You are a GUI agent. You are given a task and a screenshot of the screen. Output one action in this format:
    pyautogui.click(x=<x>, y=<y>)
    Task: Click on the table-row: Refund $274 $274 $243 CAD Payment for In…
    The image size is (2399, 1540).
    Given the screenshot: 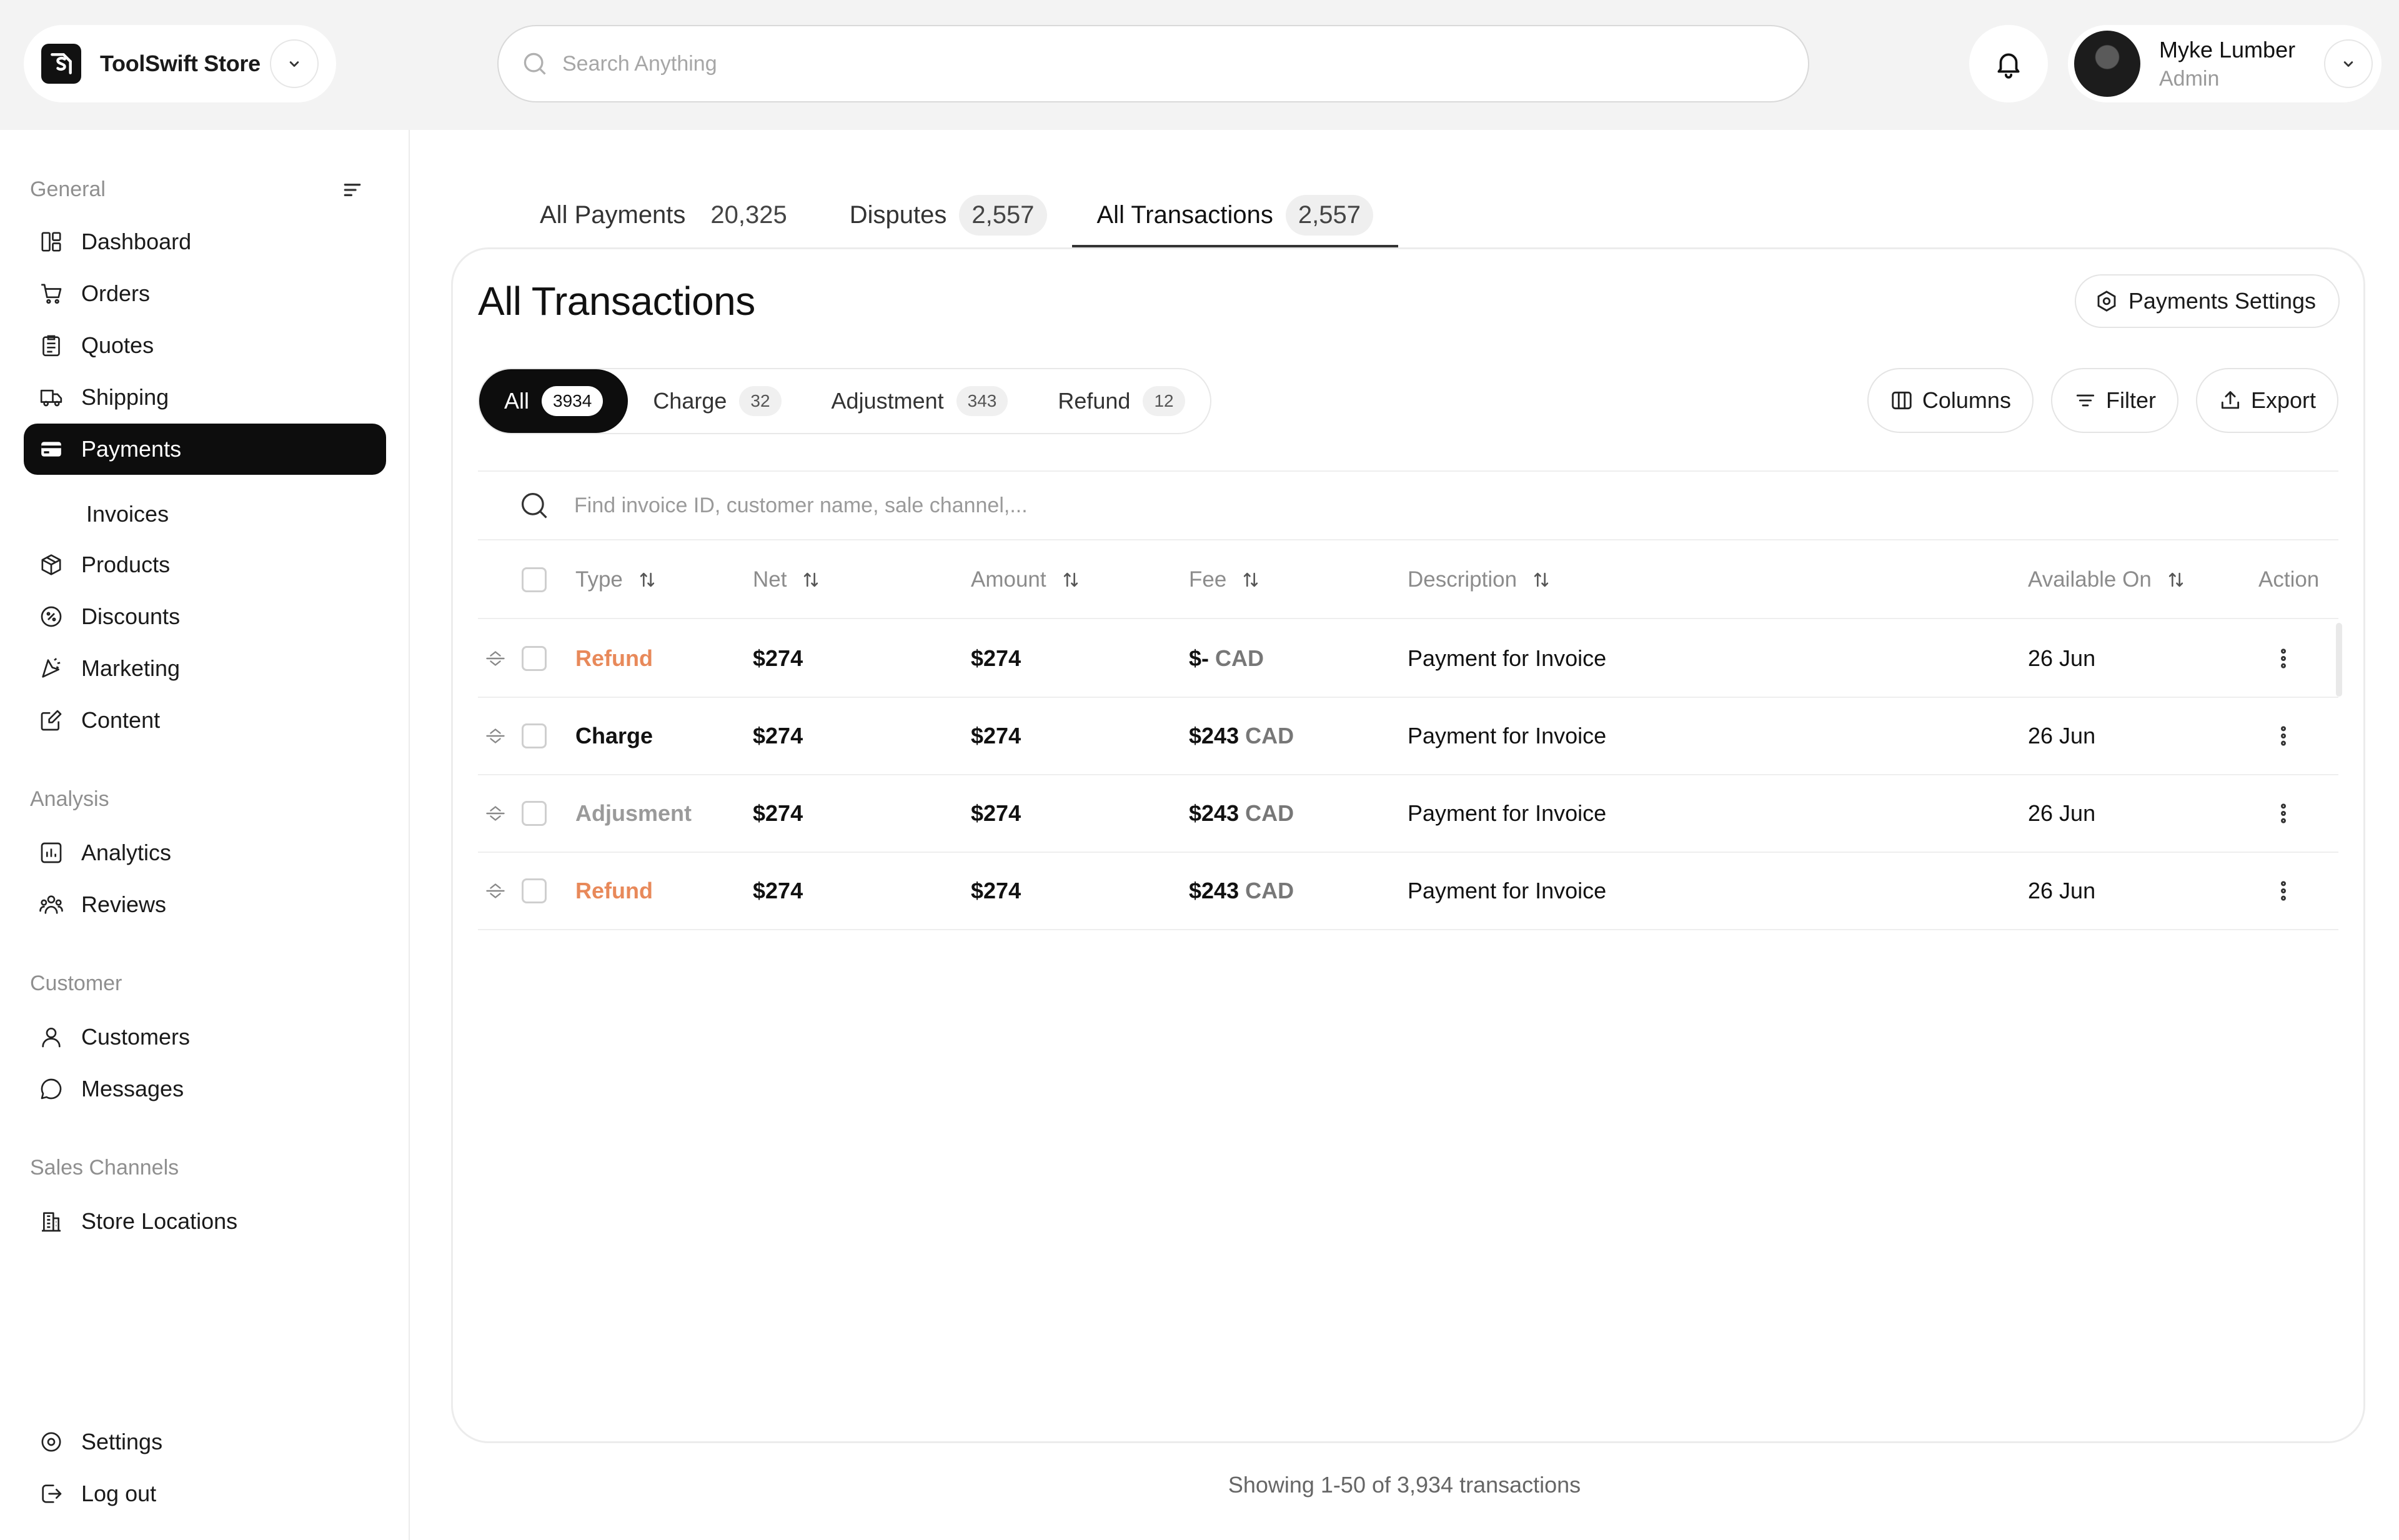 What is the action you would take?
    pyautogui.click(x=1408, y=892)
    